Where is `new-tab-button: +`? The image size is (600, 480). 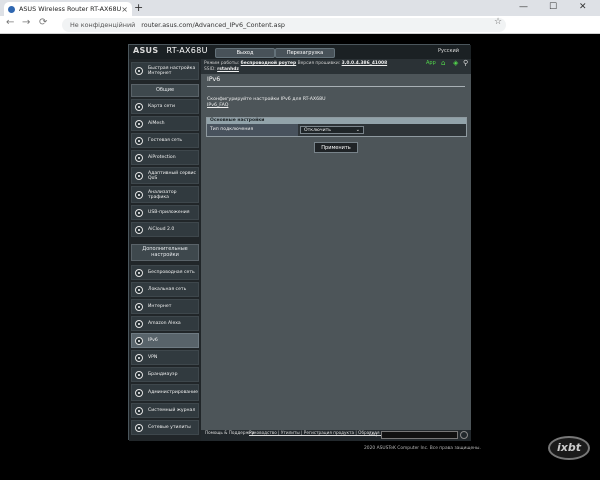
new-tab-button: + is located at coordinates (138, 7).